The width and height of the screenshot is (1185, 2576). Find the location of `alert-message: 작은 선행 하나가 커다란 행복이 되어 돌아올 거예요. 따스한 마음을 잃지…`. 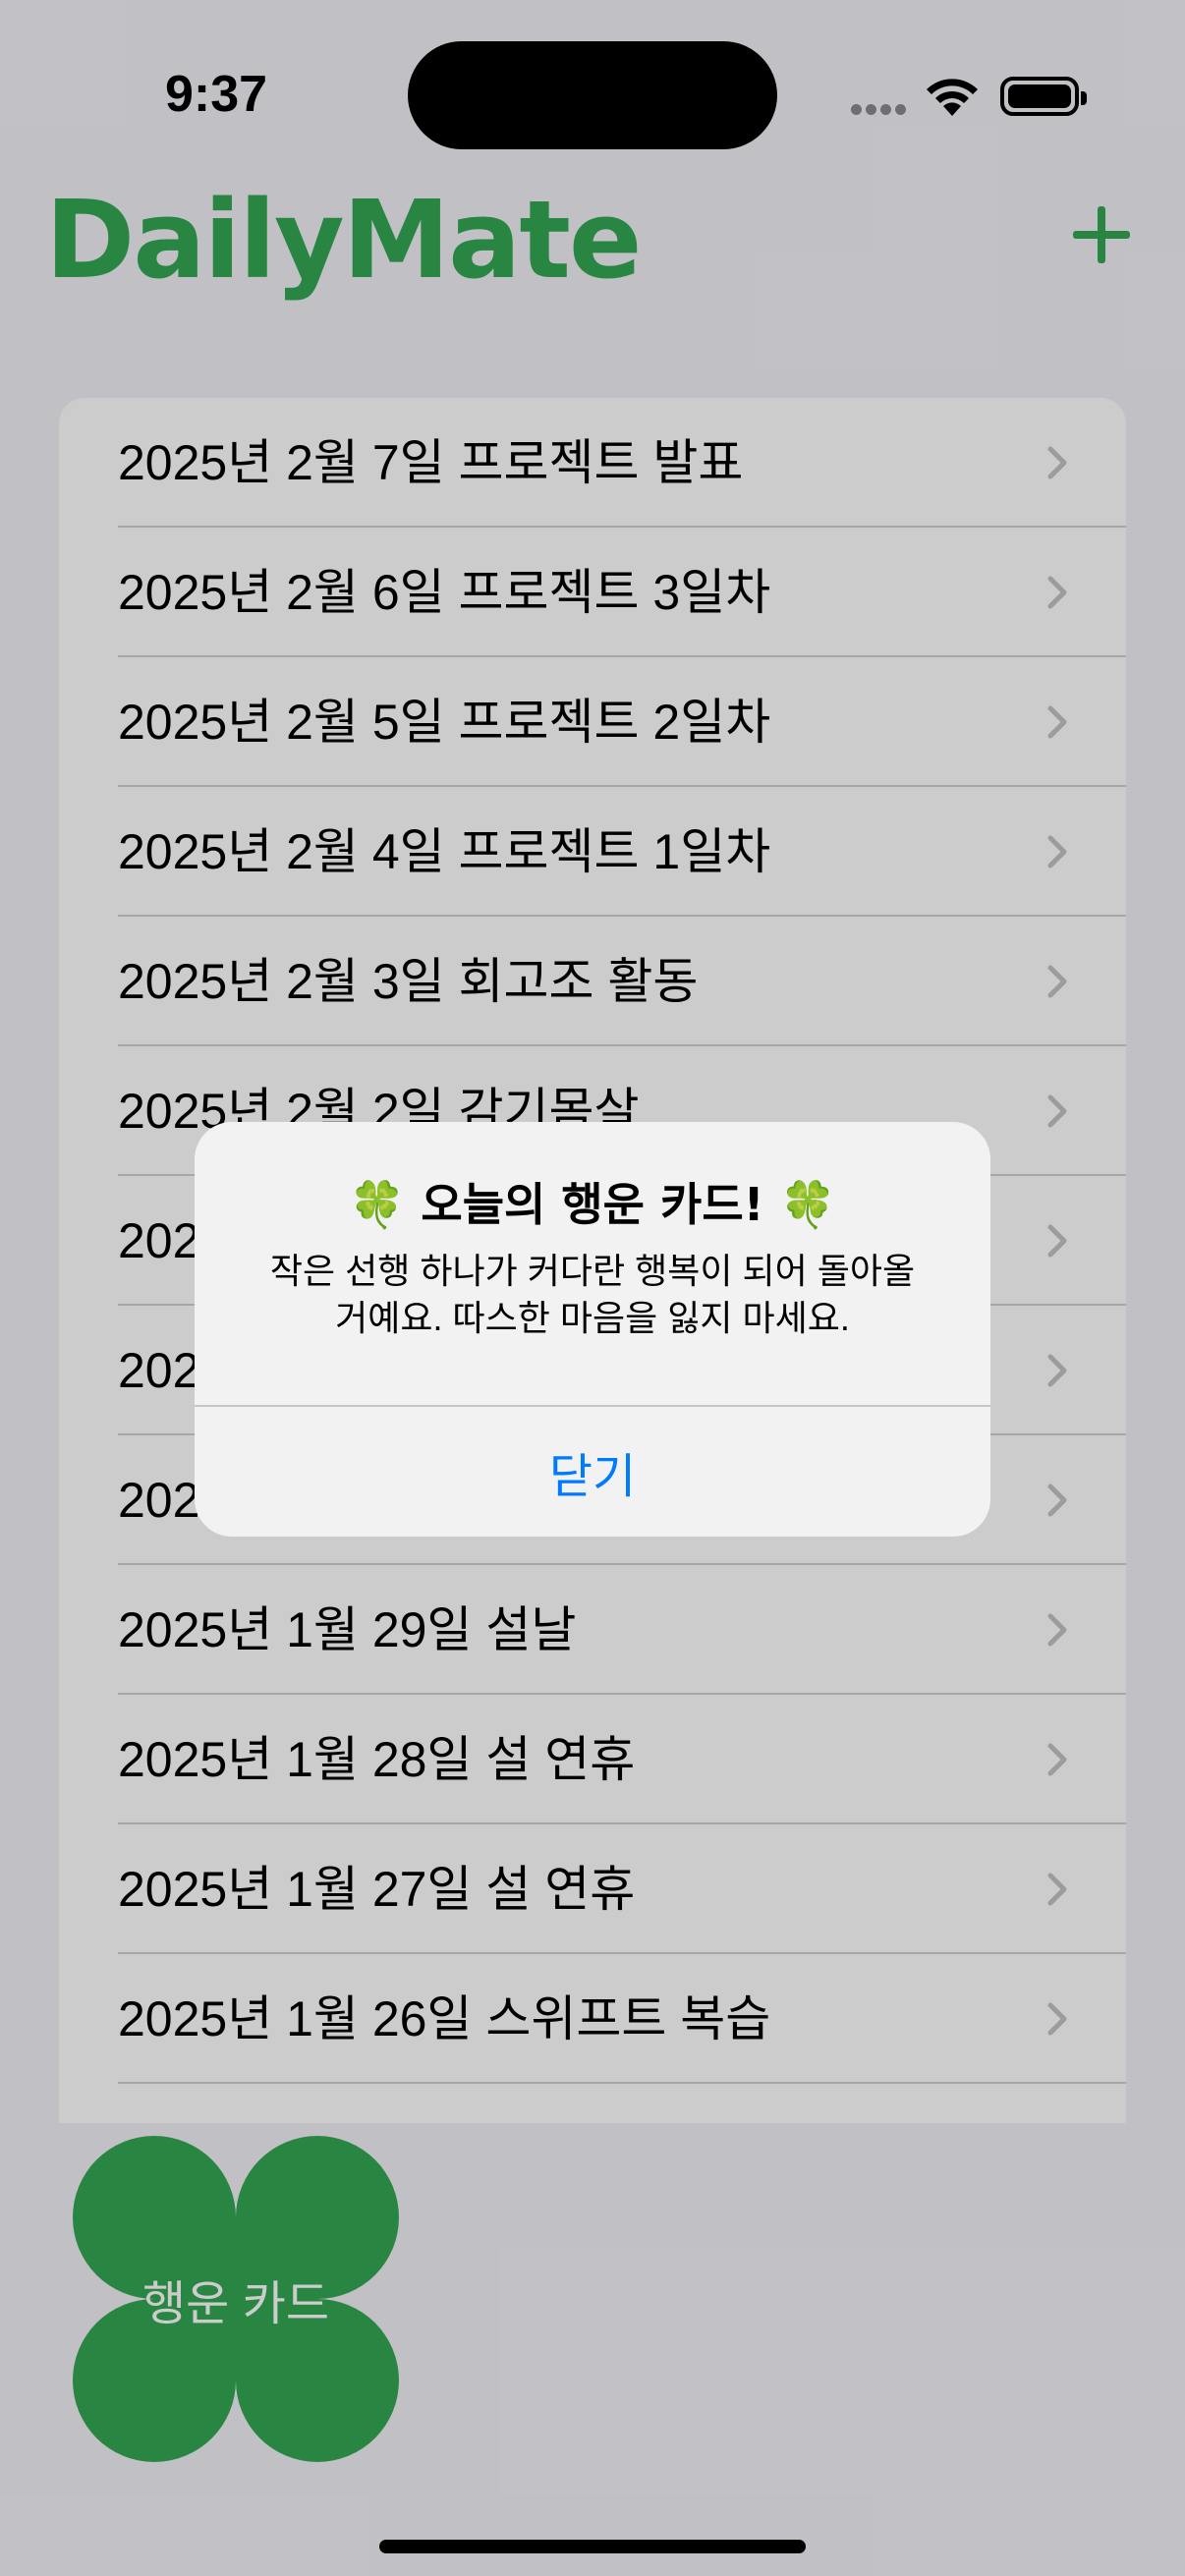

alert-message: 작은 선행 하나가 커다란 행복이 되어 돌아올 거예요. 따스한 마음을 잃지… is located at coordinates (592, 1294).